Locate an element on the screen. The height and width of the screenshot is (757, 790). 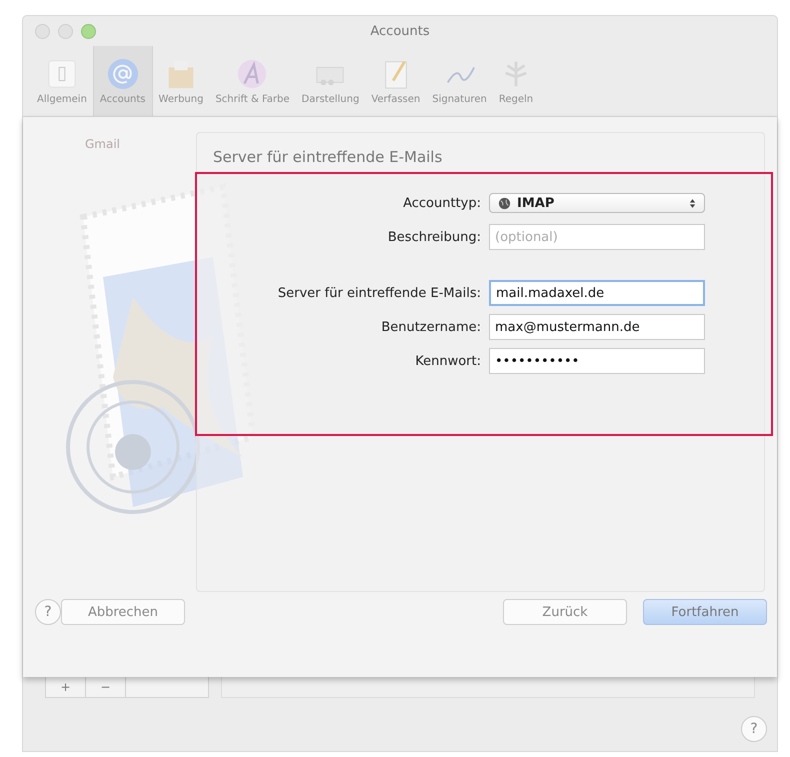
account-type-dropdown: IMAP is located at coordinates (597, 203).